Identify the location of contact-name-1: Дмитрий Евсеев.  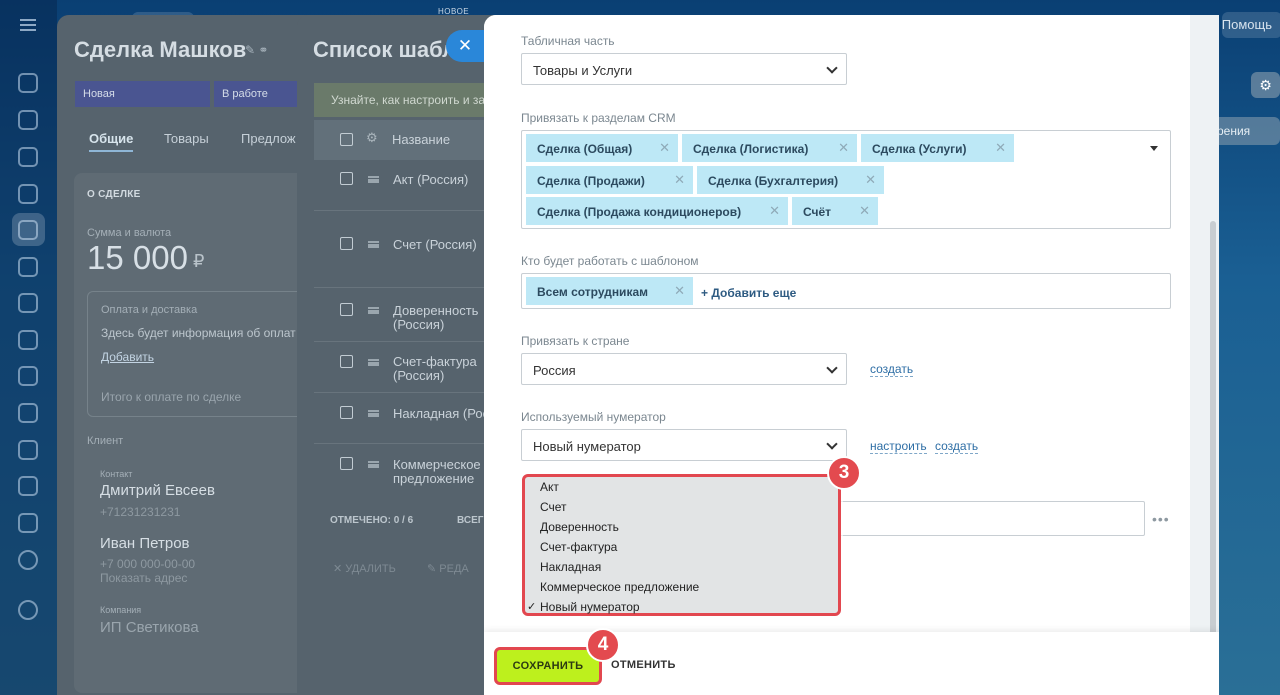
(157, 490).